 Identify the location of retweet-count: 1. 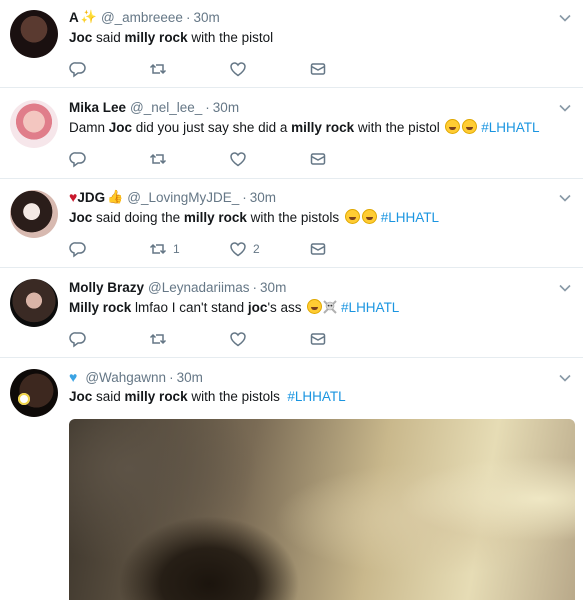
(176, 249).